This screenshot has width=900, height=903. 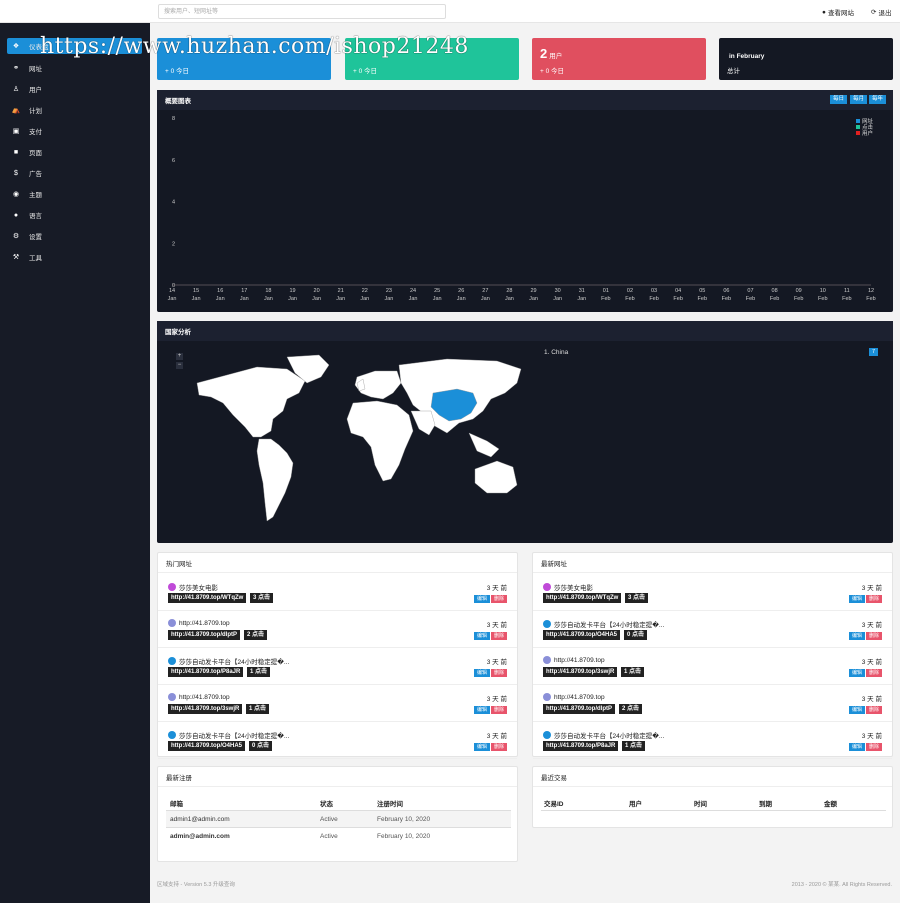 I want to click on country-count-badge: 7, so click(x=873, y=352).